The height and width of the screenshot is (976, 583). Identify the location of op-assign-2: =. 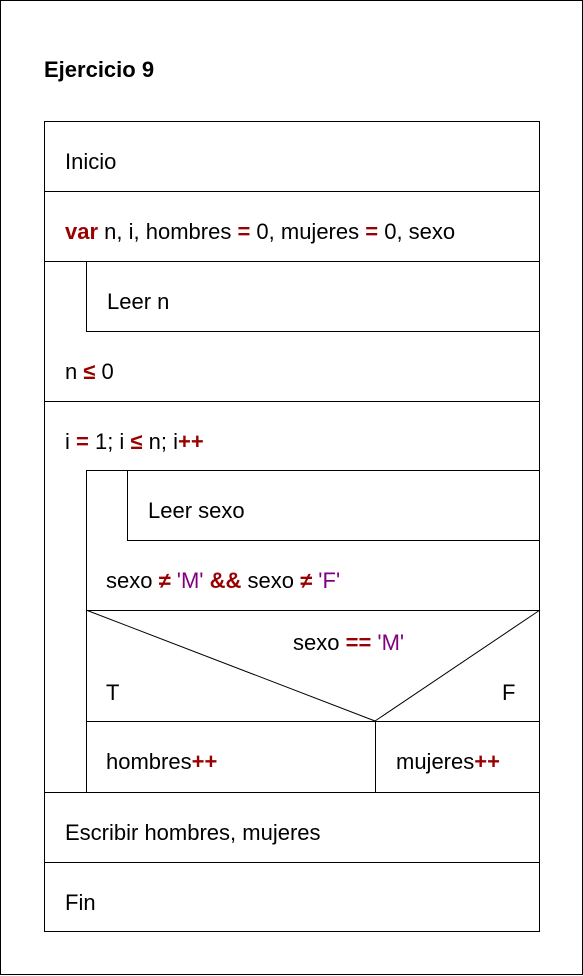
(372, 231).